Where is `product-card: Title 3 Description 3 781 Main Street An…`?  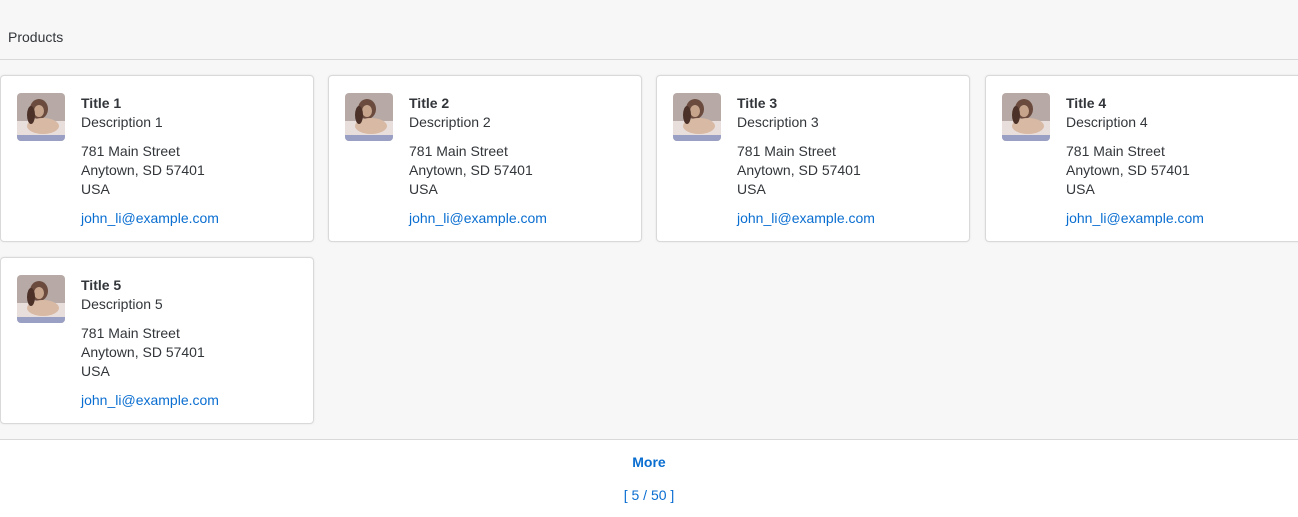 product-card: Title 3 Description 3 781 Main Street An… is located at coordinates (813, 158).